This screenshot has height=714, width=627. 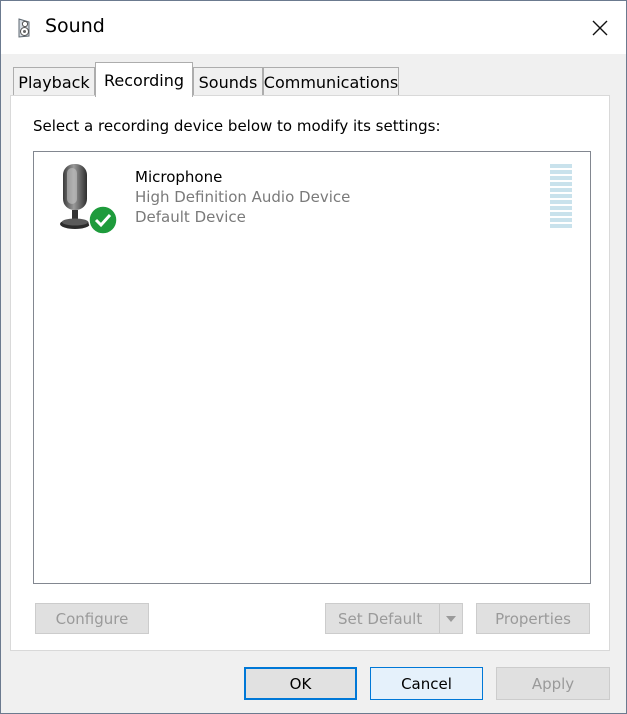 What do you see at coordinates (24, 28) in the screenshot?
I see `speaker-icon` at bounding box center [24, 28].